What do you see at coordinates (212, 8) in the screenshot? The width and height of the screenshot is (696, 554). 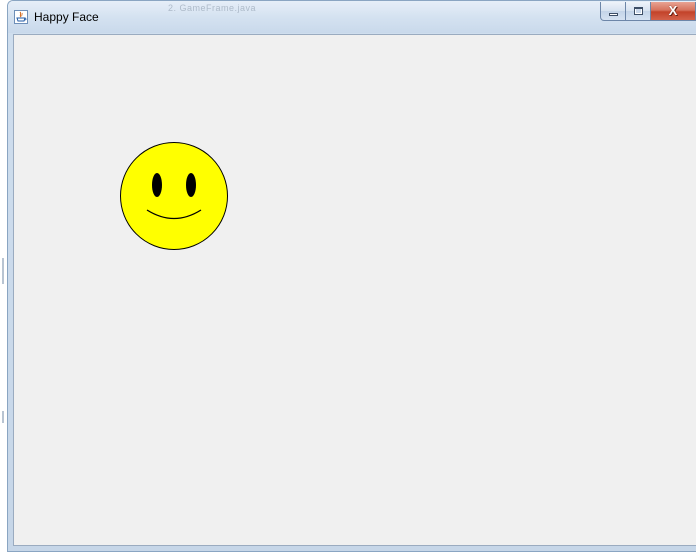 I see `background-window-title: 2. GameFrame.java` at bounding box center [212, 8].